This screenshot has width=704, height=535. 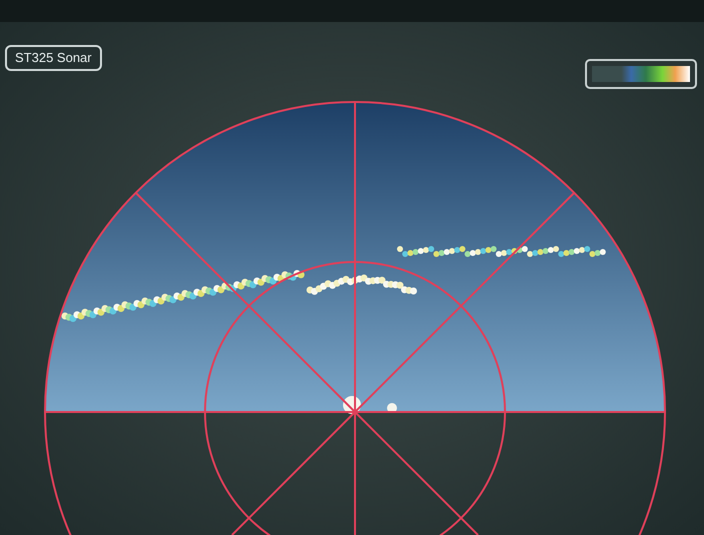 I want to click on display-title: ST325 Sonar, so click(x=53, y=57).